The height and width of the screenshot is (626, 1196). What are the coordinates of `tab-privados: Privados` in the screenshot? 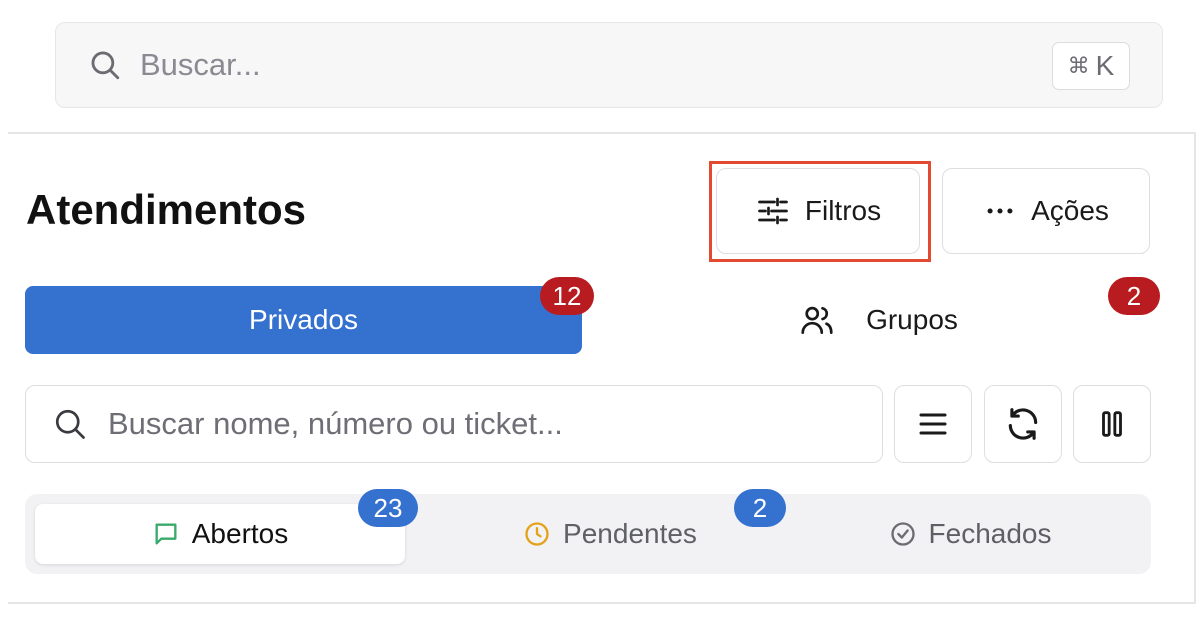 It's located at (303, 320).